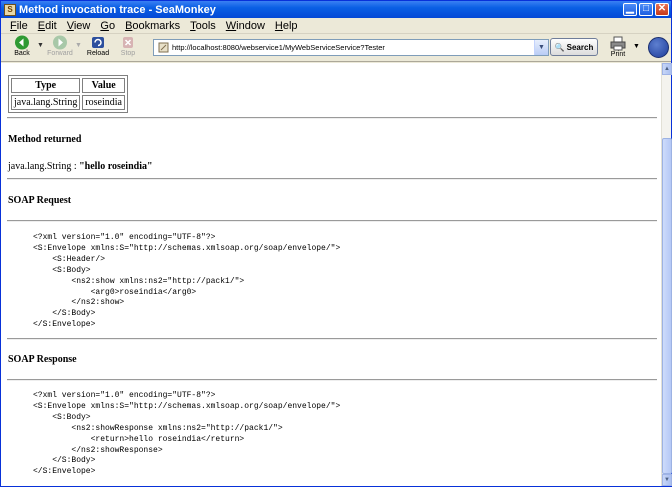  I want to click on xml-line: <return>hello roseindia</return>, so click(139, 439).